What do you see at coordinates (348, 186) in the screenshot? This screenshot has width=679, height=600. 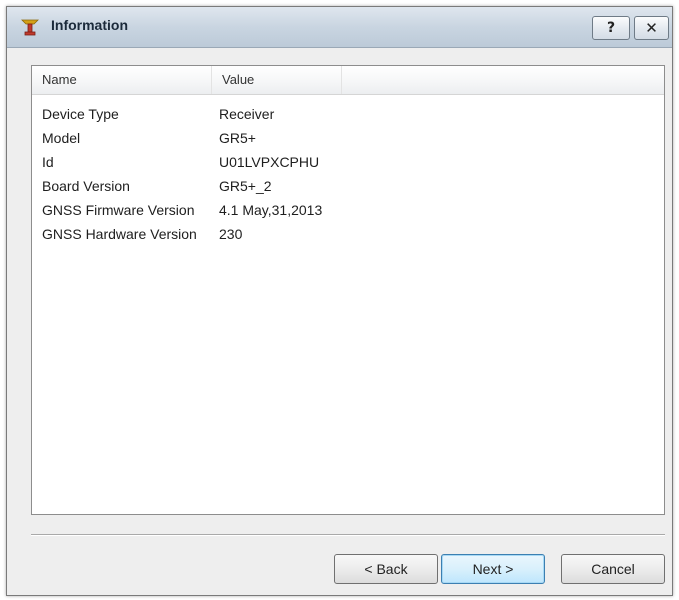 I see `list-row: Board Version GR5+_2` at bounding box center [348, 186].